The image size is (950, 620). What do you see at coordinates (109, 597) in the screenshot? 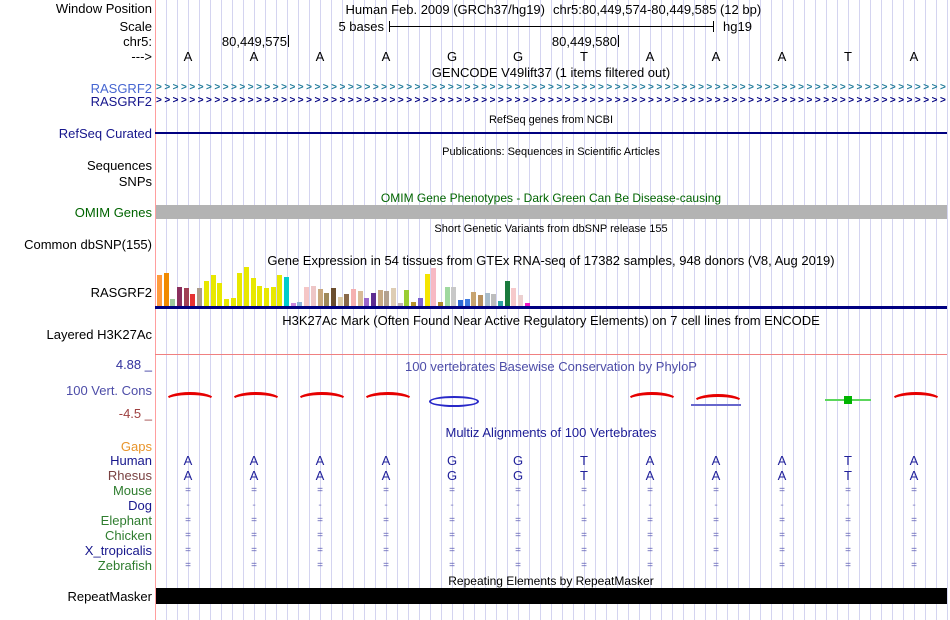
I see `repeatmasker-label: RepeatMasker` at bounding box center [109, 597].